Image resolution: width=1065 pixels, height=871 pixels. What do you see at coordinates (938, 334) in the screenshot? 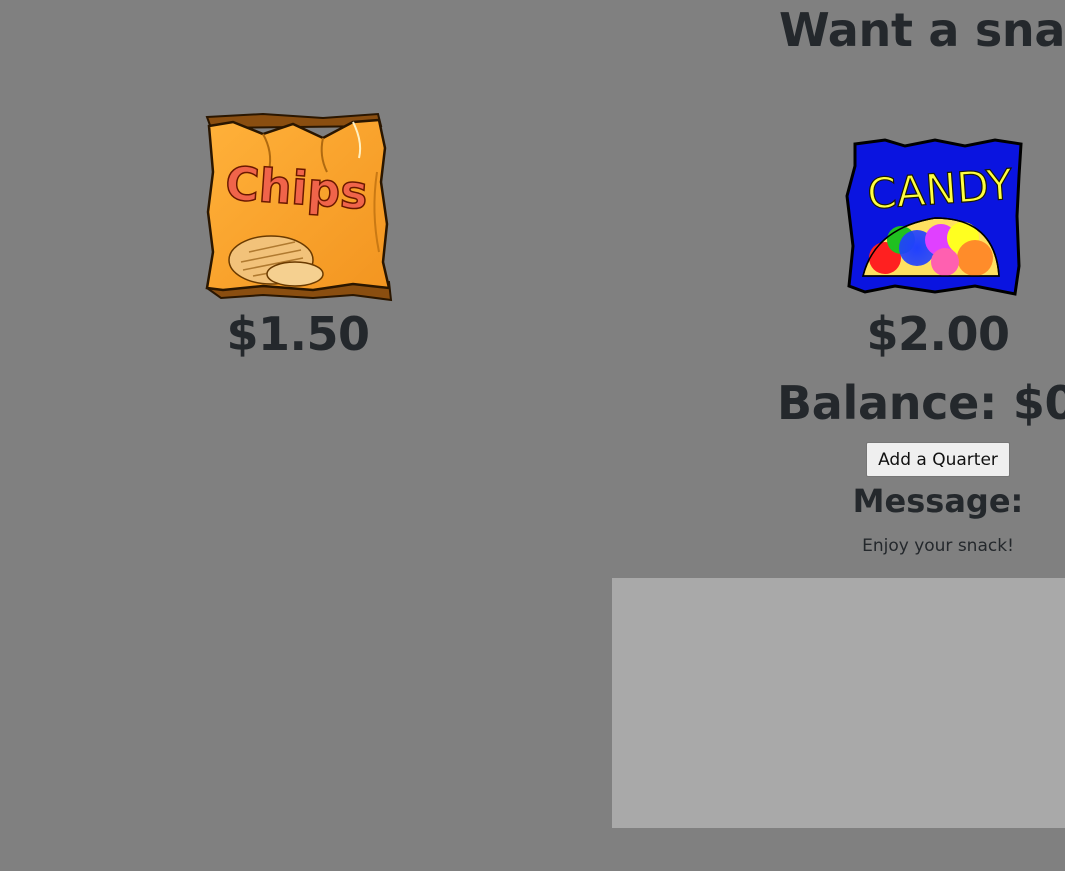
I see `candy-price: $2.00` at bounding box center [938, 334].